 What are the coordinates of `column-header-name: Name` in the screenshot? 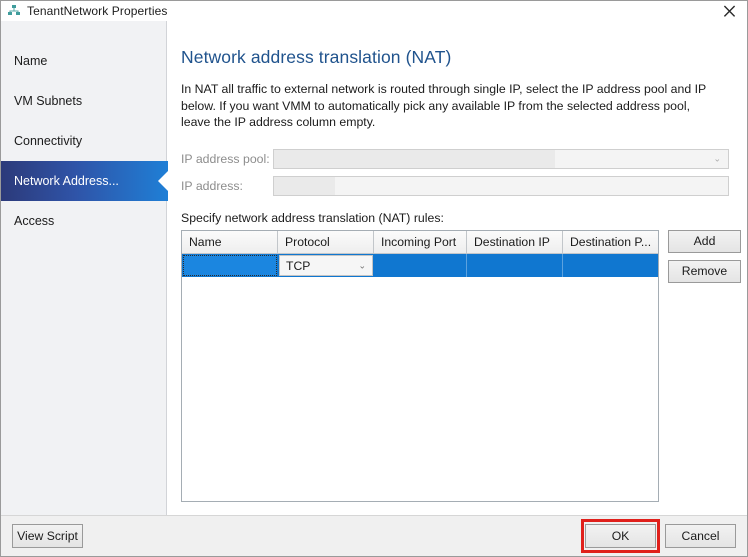 It's located at (230, 241).